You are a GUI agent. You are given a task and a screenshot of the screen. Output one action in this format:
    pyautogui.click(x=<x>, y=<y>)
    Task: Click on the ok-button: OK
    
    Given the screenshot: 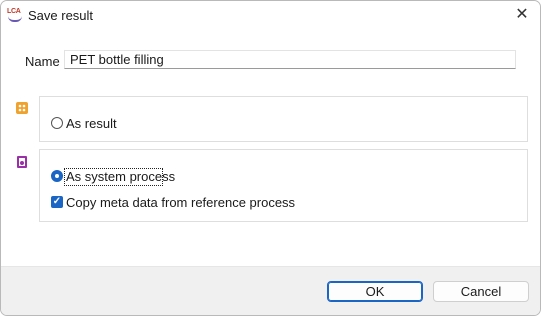 What is the action you would take?
    pyautogui.click(x=375, y=291)
    